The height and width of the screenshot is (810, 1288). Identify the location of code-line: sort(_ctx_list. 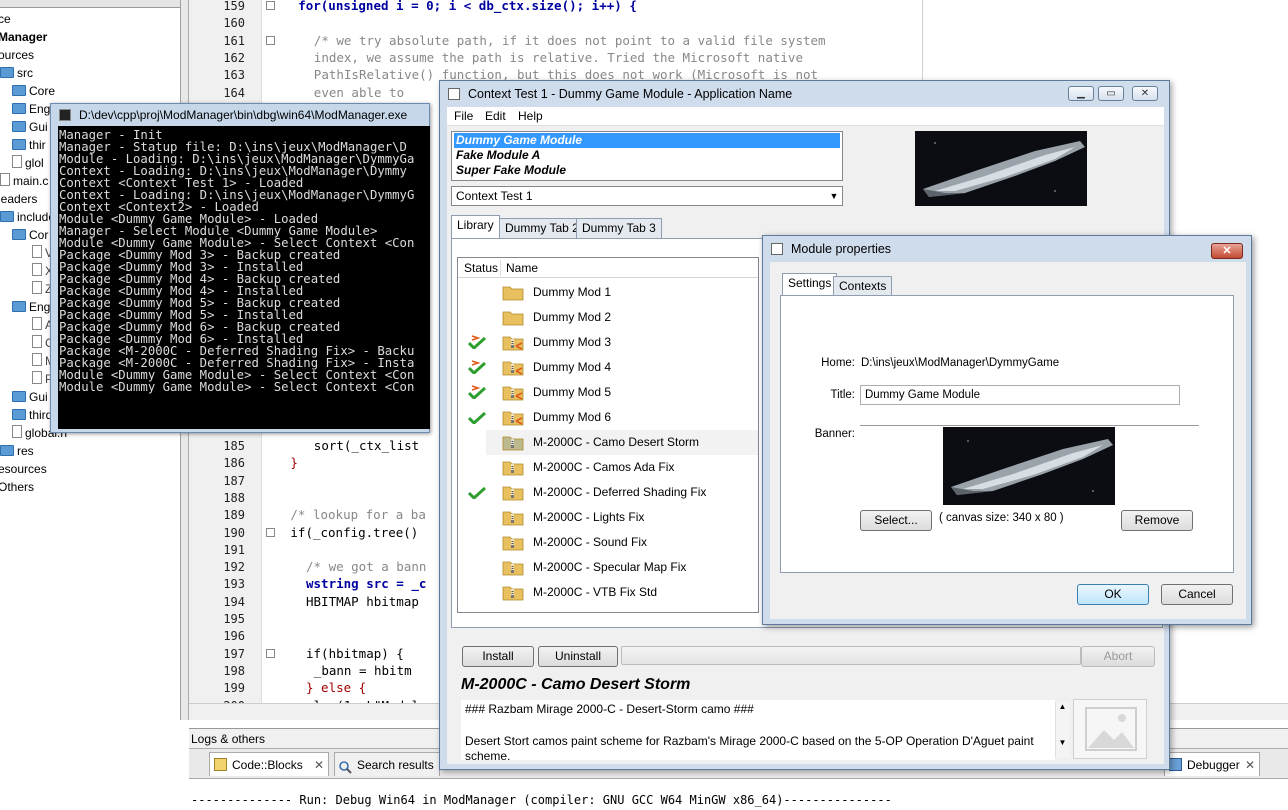
(366, 445).